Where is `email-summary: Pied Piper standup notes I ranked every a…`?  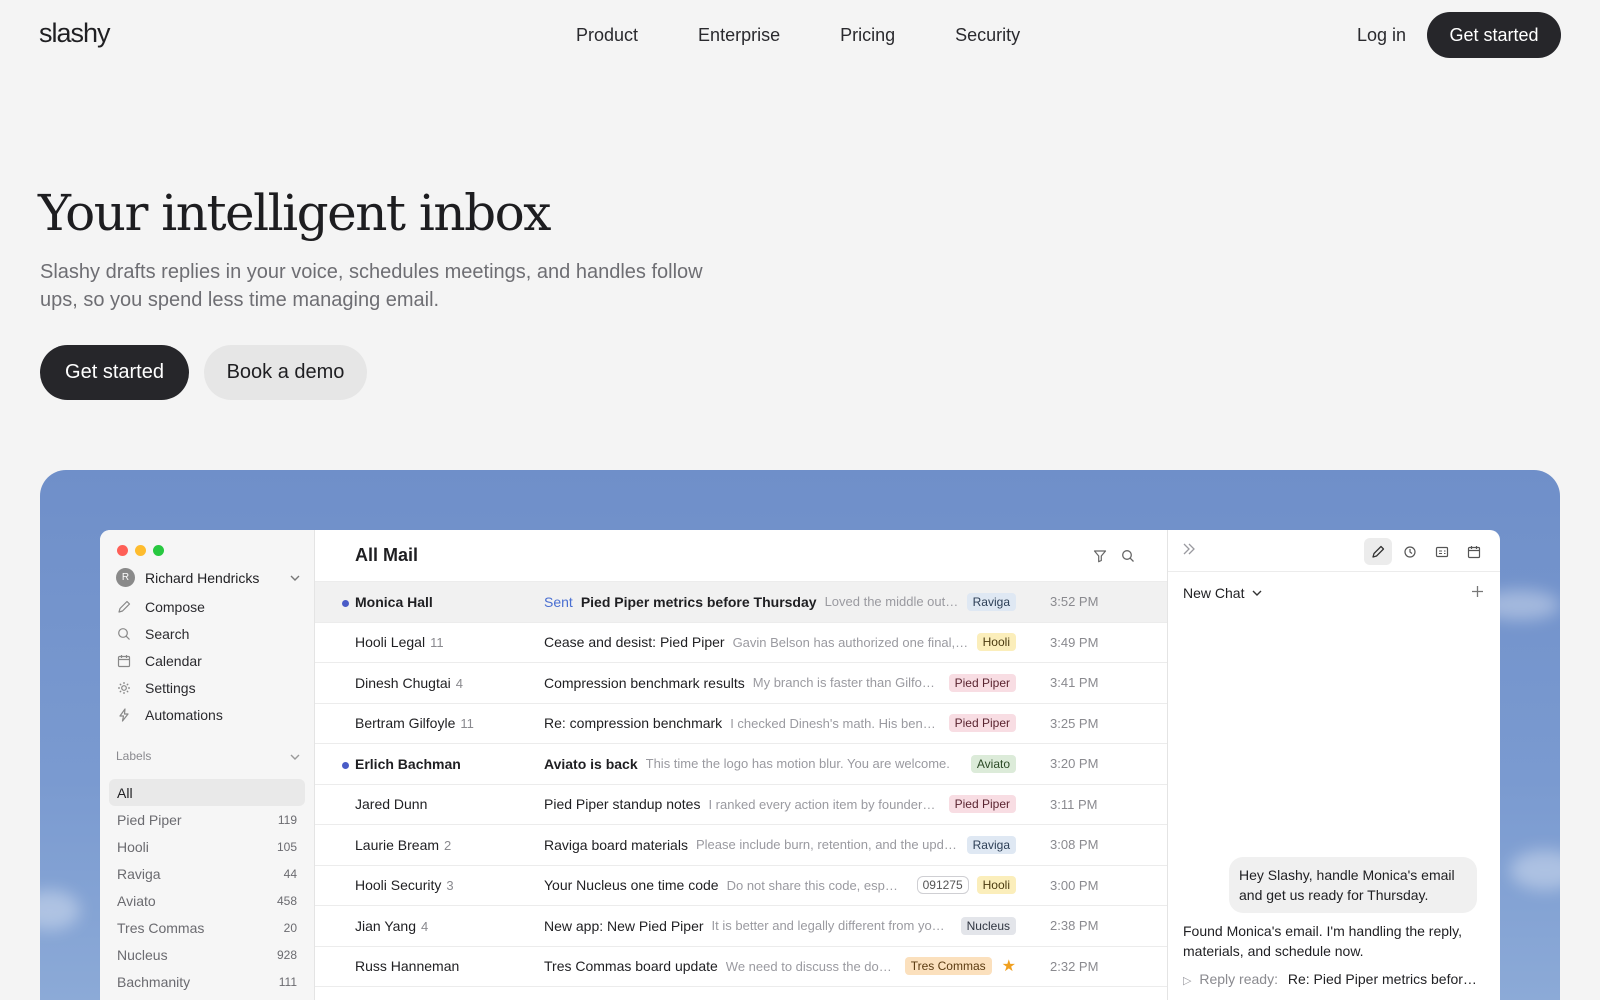 email-summary: Pied Piper standup notes I ranked every a… is located at coordinates (780, 804).